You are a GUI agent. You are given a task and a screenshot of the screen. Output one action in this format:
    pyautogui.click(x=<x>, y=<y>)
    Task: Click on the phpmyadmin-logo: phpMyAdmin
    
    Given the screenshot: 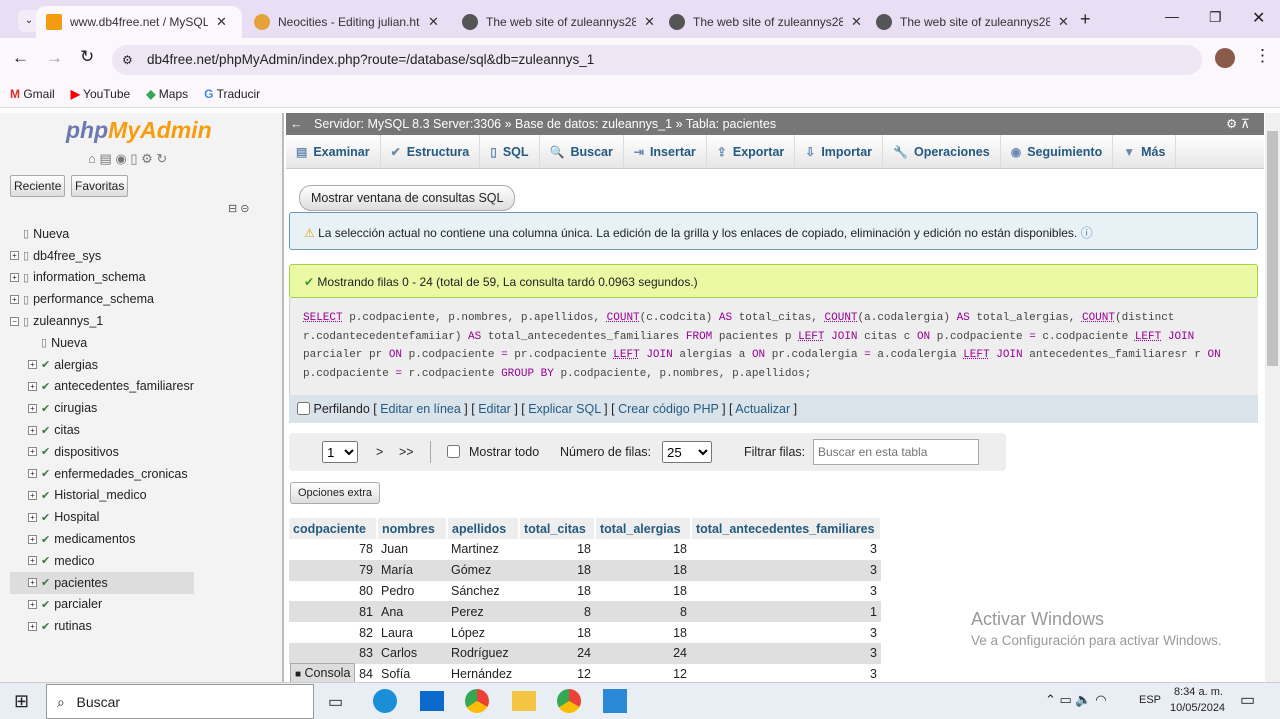 What is the action you would take?
    pyautogui.click(x=139, y=130)
    